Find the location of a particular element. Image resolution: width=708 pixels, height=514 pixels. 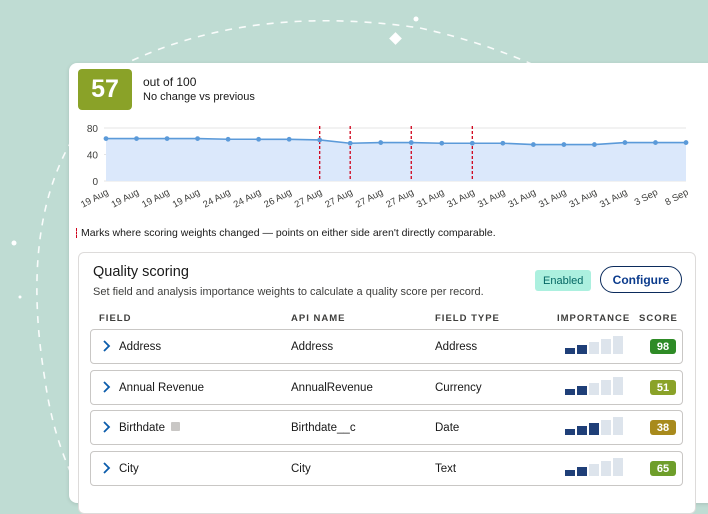

status-badge: Enabled is located at coordinates (563, 280).